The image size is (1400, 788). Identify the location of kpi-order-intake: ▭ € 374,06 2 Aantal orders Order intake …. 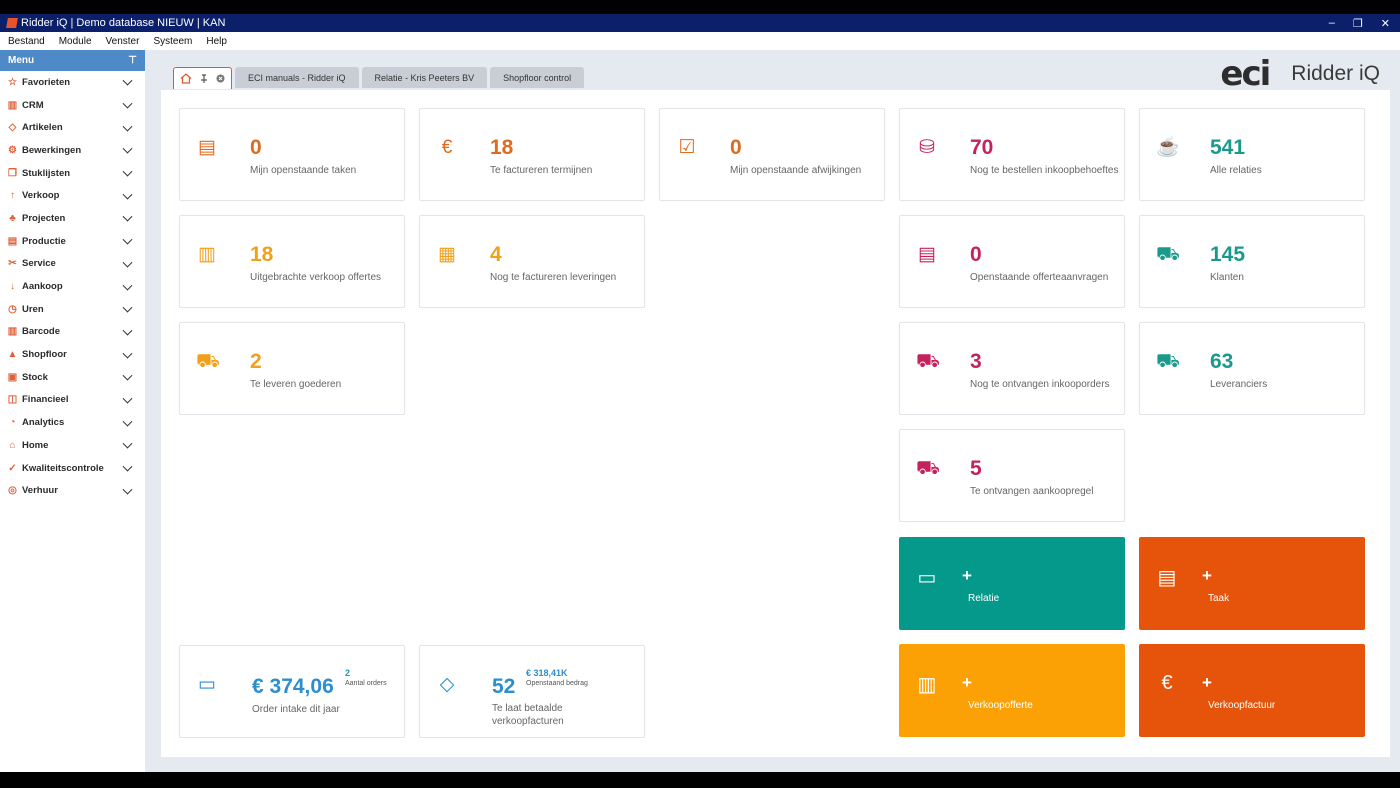
(292, 691).